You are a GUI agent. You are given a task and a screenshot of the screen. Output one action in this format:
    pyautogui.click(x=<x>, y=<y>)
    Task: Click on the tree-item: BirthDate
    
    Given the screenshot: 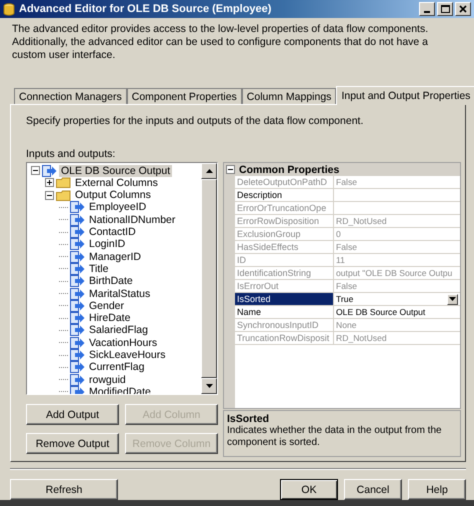 What is the action you would take?
    pyautogui.click(x=111, y=281)
    